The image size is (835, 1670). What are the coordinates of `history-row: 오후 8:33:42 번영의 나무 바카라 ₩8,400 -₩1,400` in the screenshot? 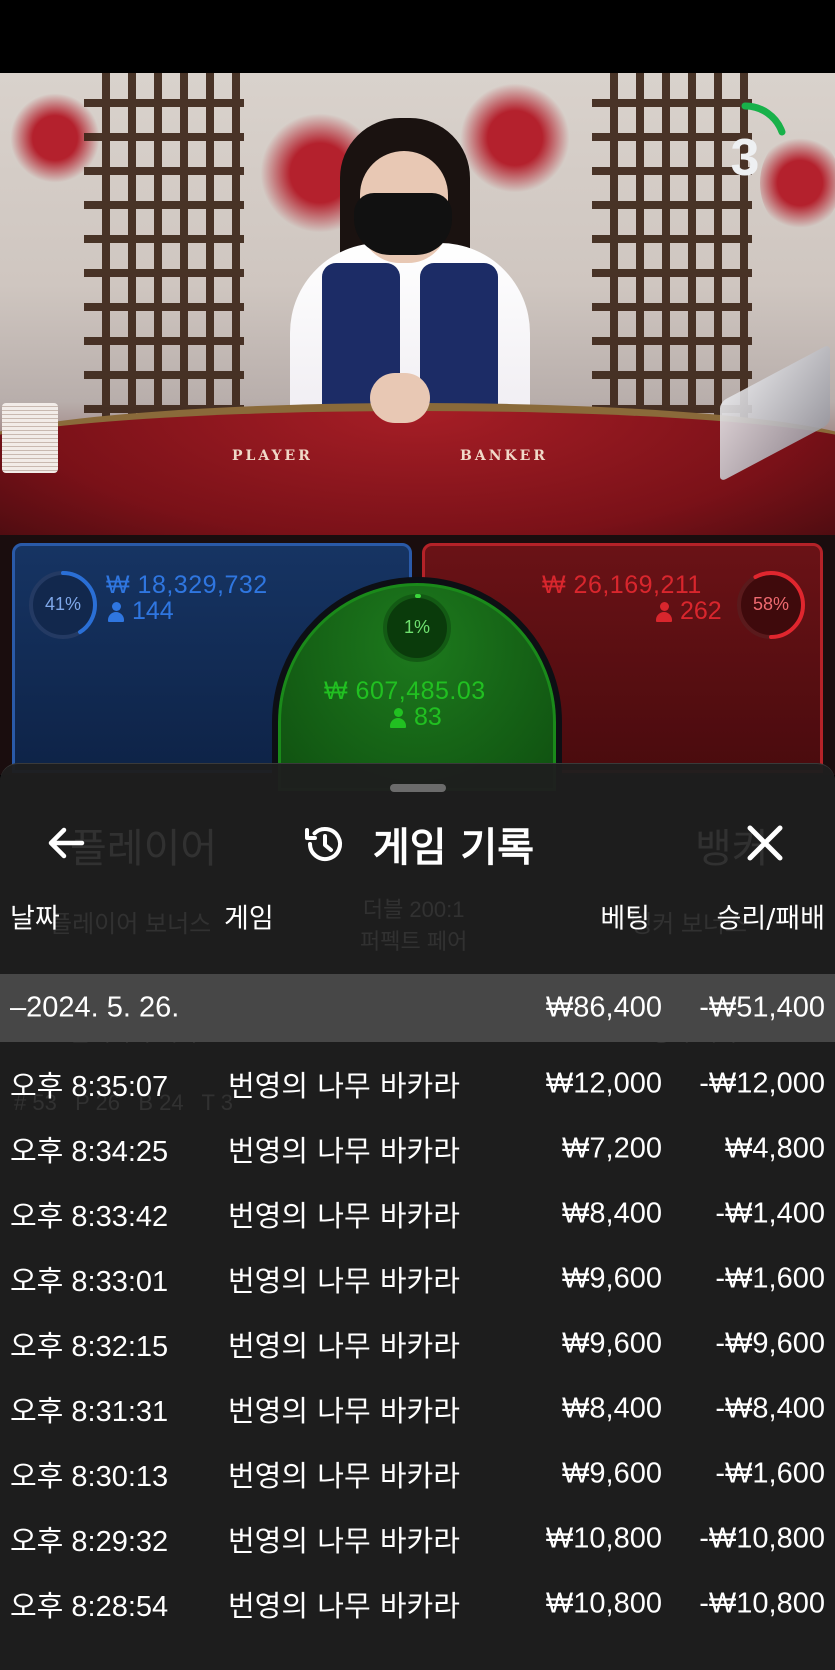 It's located at (417, 1214).